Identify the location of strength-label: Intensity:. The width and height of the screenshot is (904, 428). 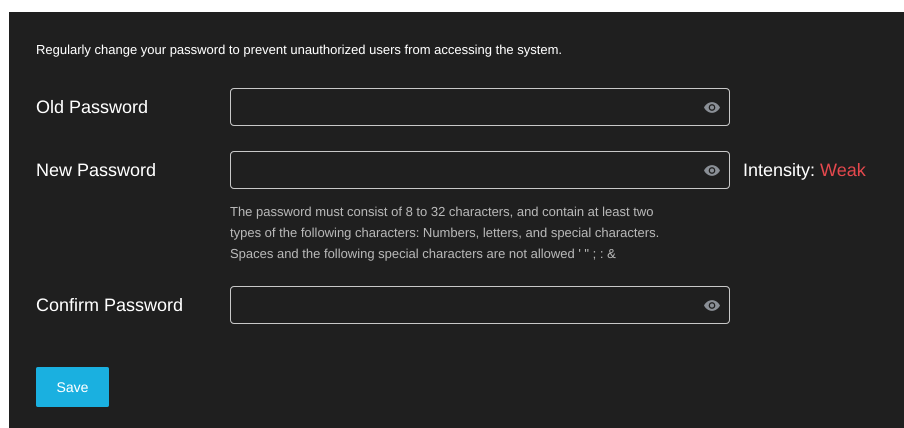
(779, 170).